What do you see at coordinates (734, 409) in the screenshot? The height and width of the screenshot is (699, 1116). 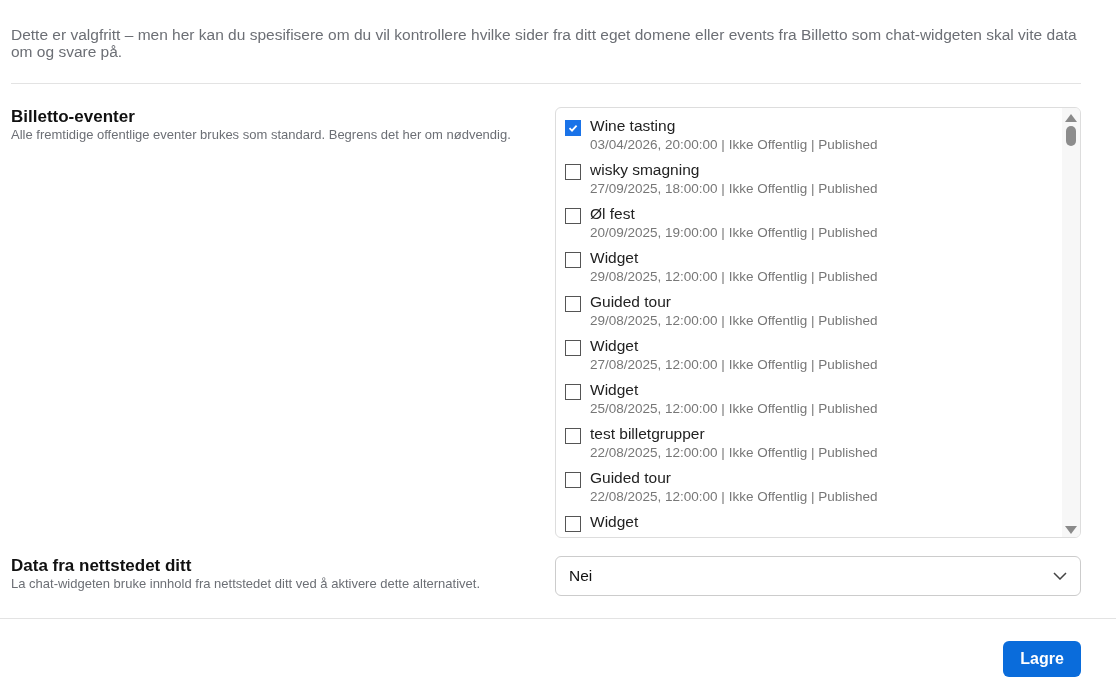 I see `event-details: 25/08/2025, 12:00:00 | Ikke Offentlig | Published` at bounding box center [734, 409].